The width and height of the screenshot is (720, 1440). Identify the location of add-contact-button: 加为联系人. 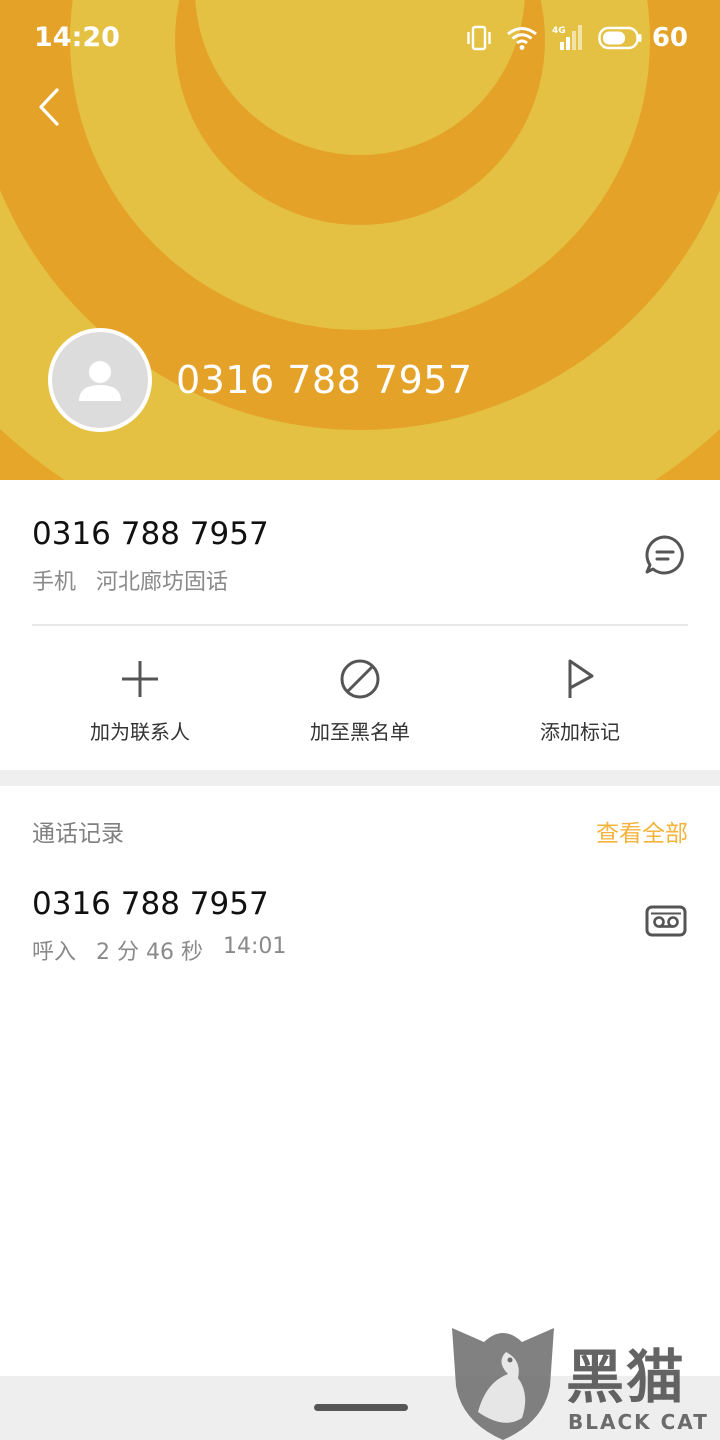
(140, 700).